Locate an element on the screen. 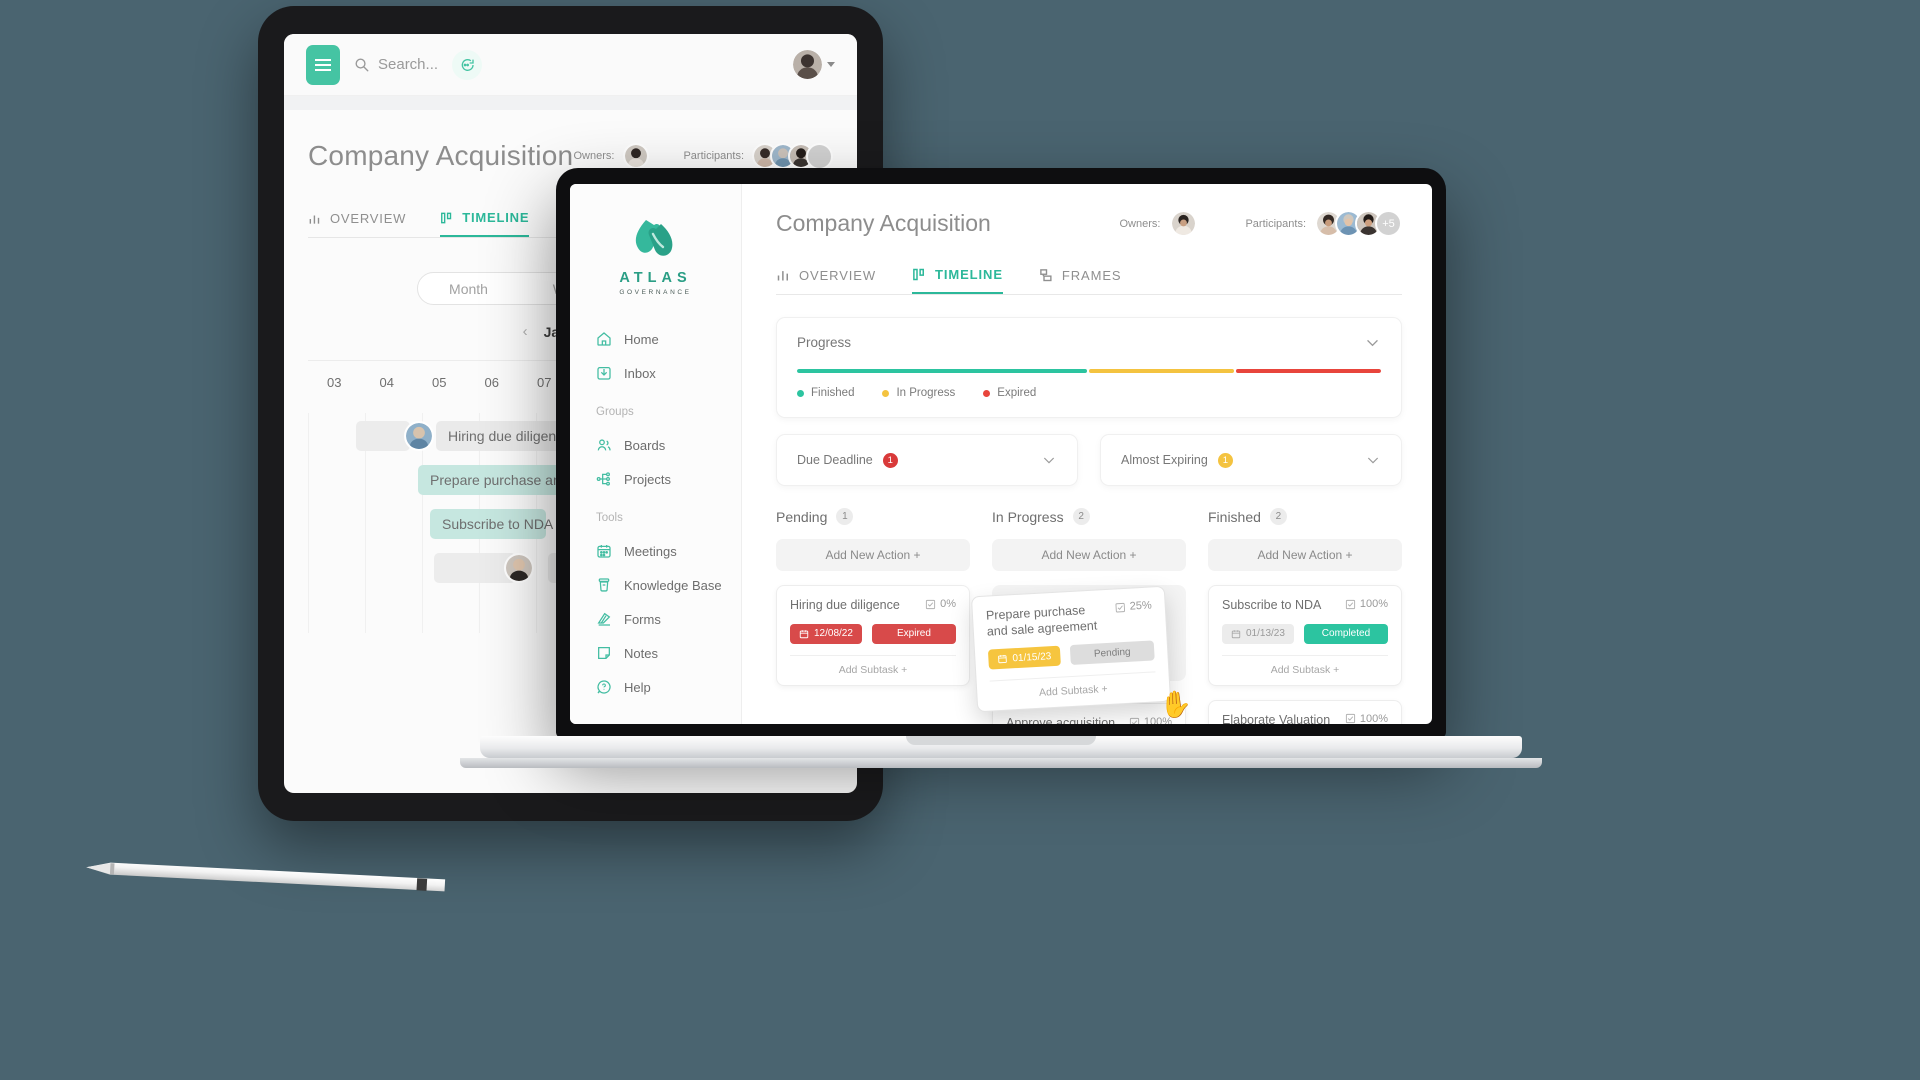 This screenshot has height=1080, width=1920. participants-label: Participants: is located at coordinates (713, 156).